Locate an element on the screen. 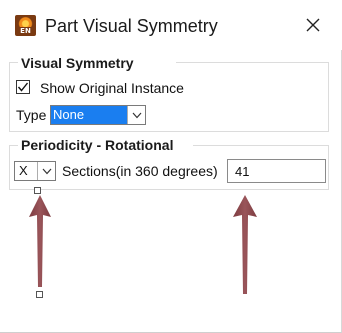 The height and width of the screenshot is (333, 342). visual-symmetry-group-title: Visual Symmetry is located at coordinates (77, 63).